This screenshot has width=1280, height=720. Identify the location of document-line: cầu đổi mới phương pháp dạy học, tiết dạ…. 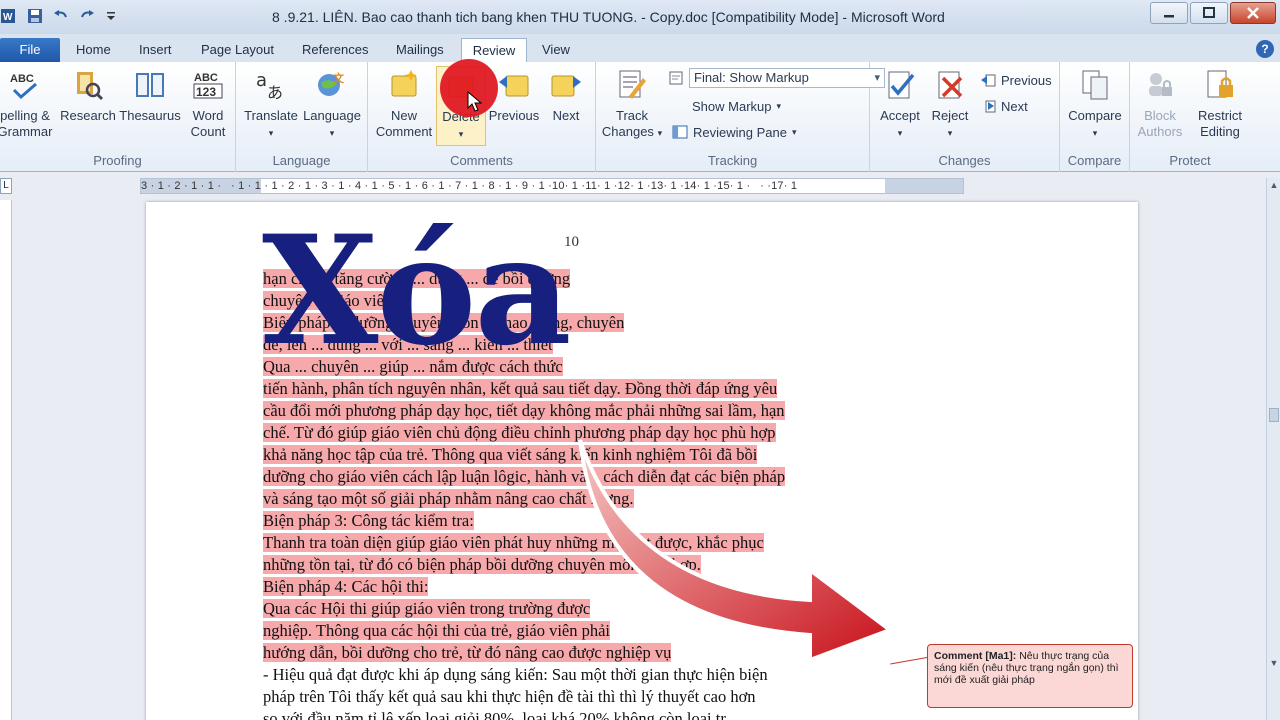
(573, 411).